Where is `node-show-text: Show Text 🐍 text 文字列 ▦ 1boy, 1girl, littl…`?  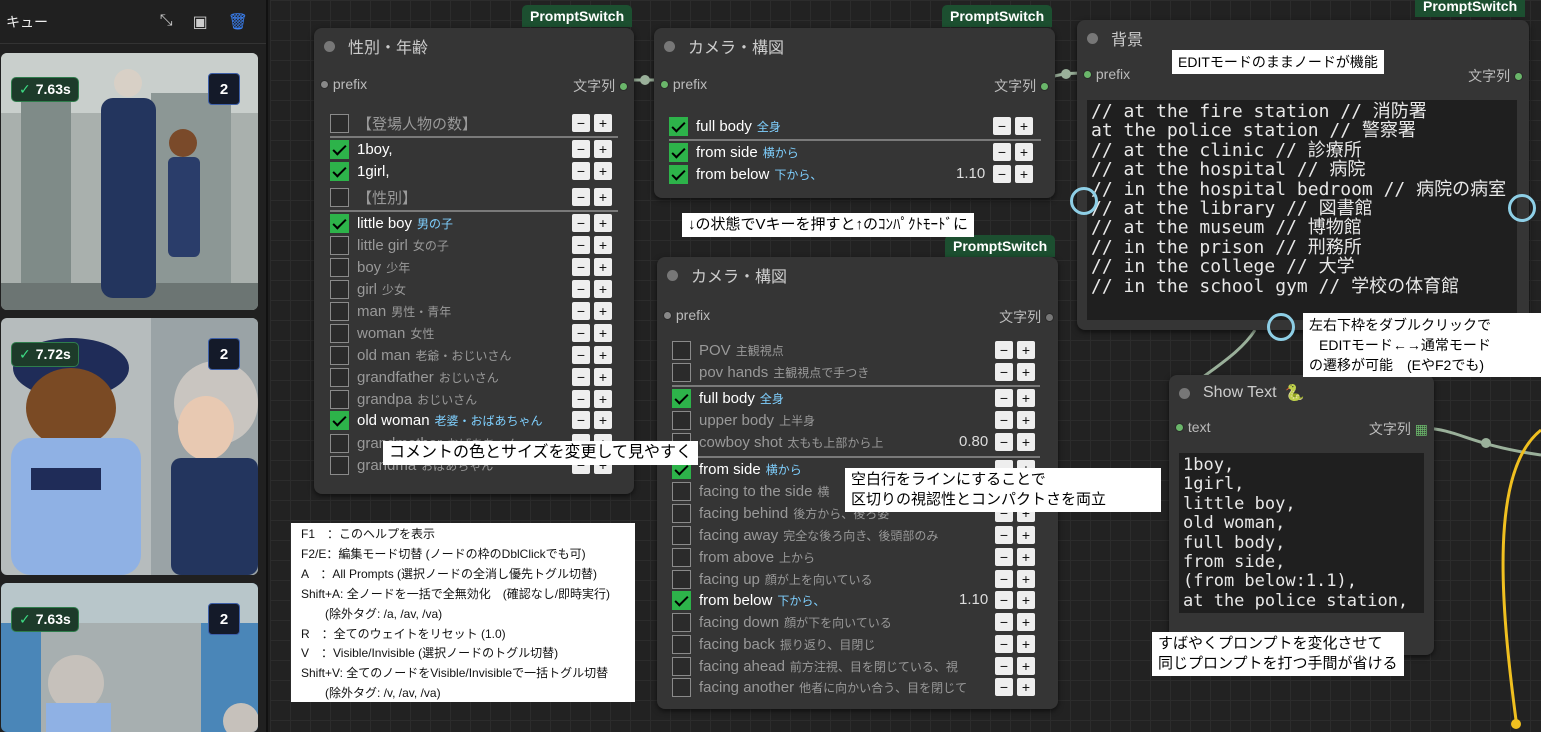
node-show-text: Show Text 🐍 text 文字列 ▦ 1boy, 1girl, littl… is located at coordinates (1301, 515).